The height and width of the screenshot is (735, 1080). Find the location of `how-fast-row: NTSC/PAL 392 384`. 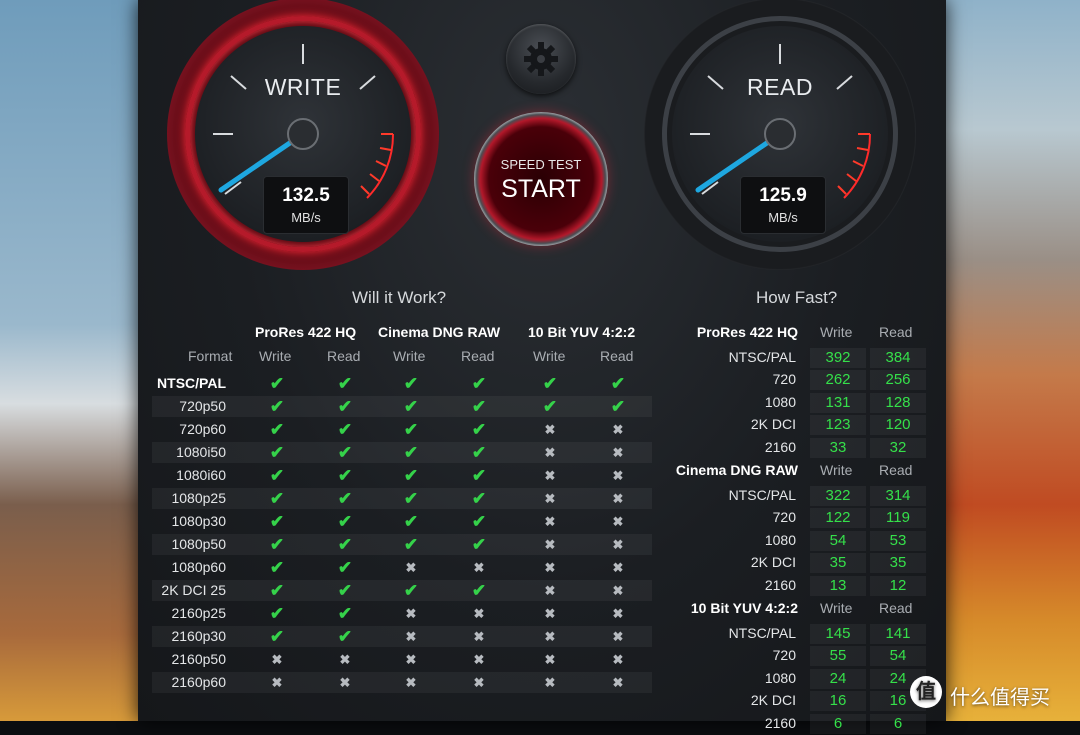

how-fast-row: NTSC/PAL 392 384 is located at coordinates (795, 358).